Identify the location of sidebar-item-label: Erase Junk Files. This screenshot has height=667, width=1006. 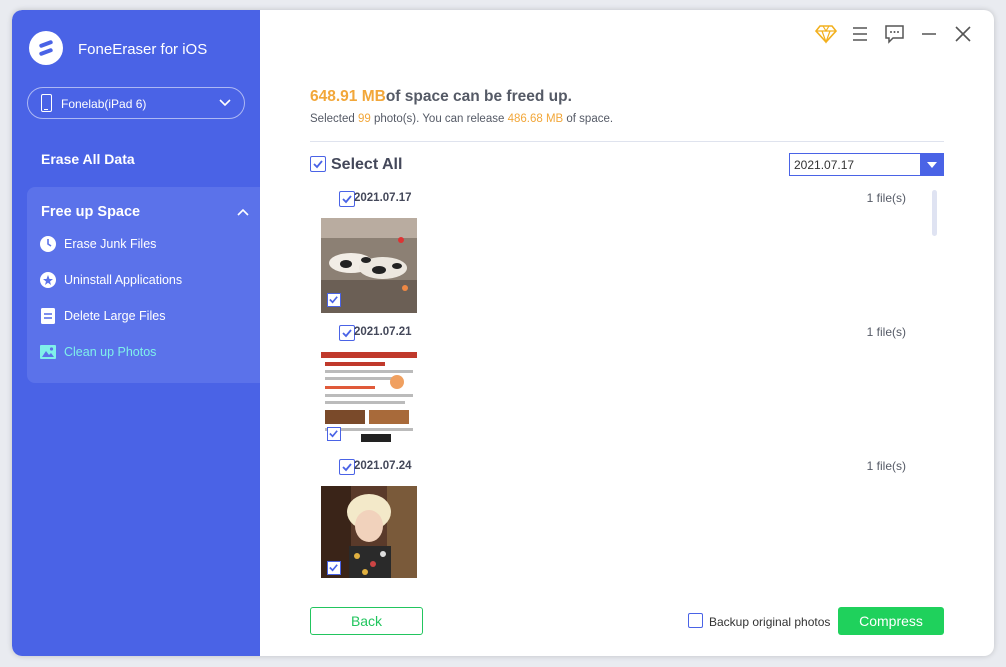
(110, 244).